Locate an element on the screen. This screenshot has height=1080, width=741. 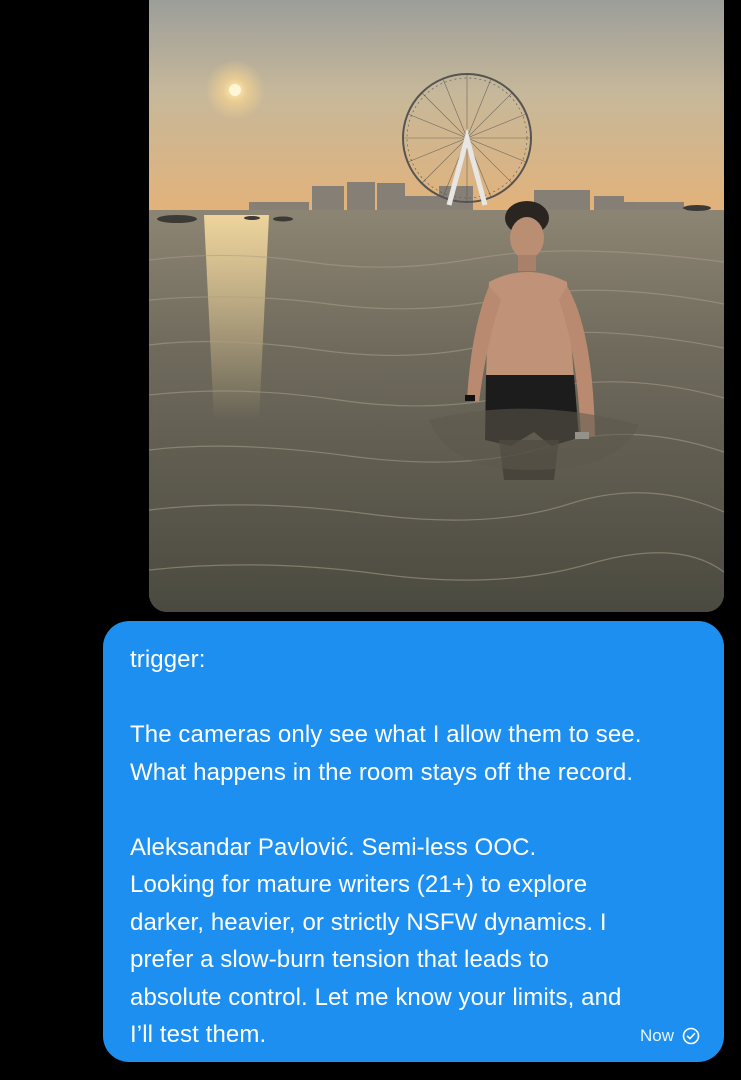
message-meta: Now is located at coordinates (670, 1036).